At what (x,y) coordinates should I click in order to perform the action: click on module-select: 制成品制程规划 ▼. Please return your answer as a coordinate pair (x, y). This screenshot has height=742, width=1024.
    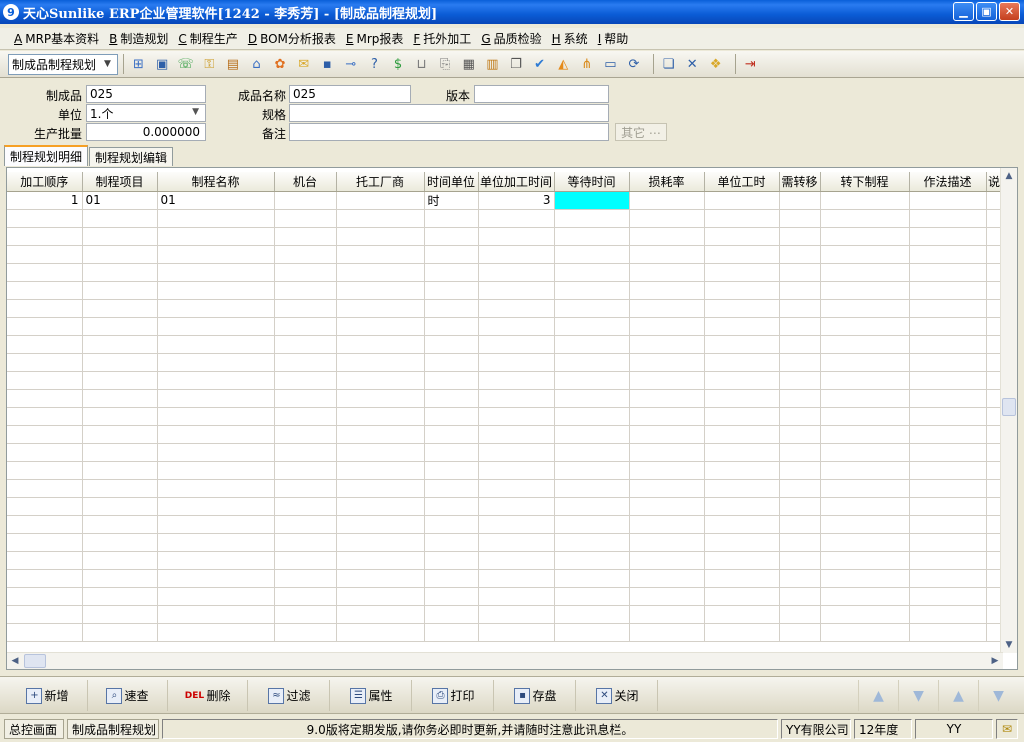
    Looking at the image, I should click on (63, 64).